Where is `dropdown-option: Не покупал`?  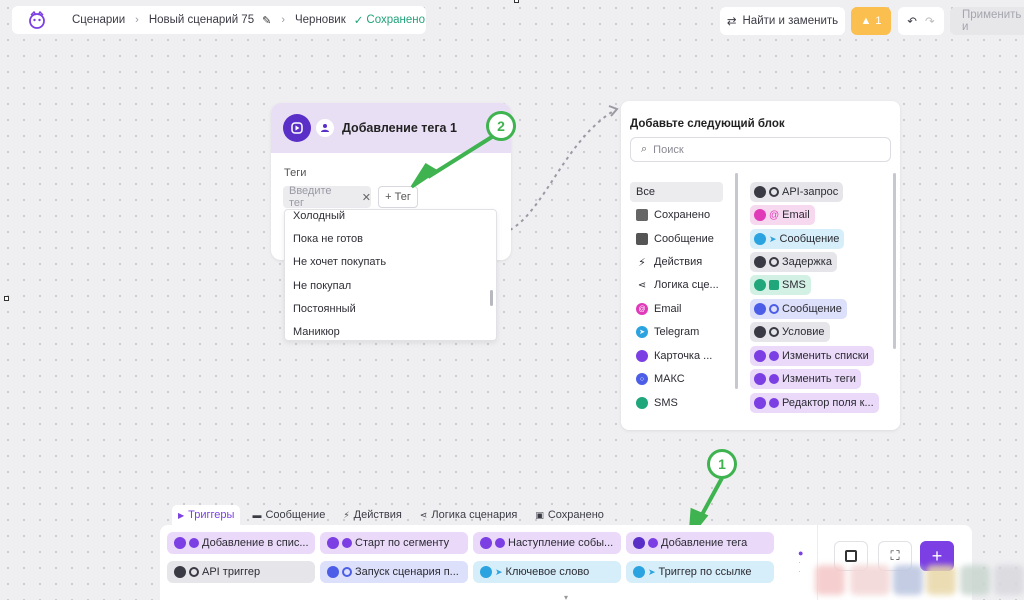 dropdown-option: Не покупал is located at coordinates (322, 286).